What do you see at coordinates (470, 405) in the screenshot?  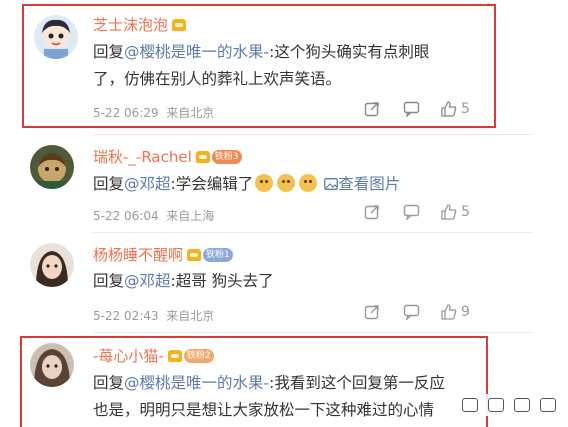 I see `copy-icon` at bounding box center [470, 405].